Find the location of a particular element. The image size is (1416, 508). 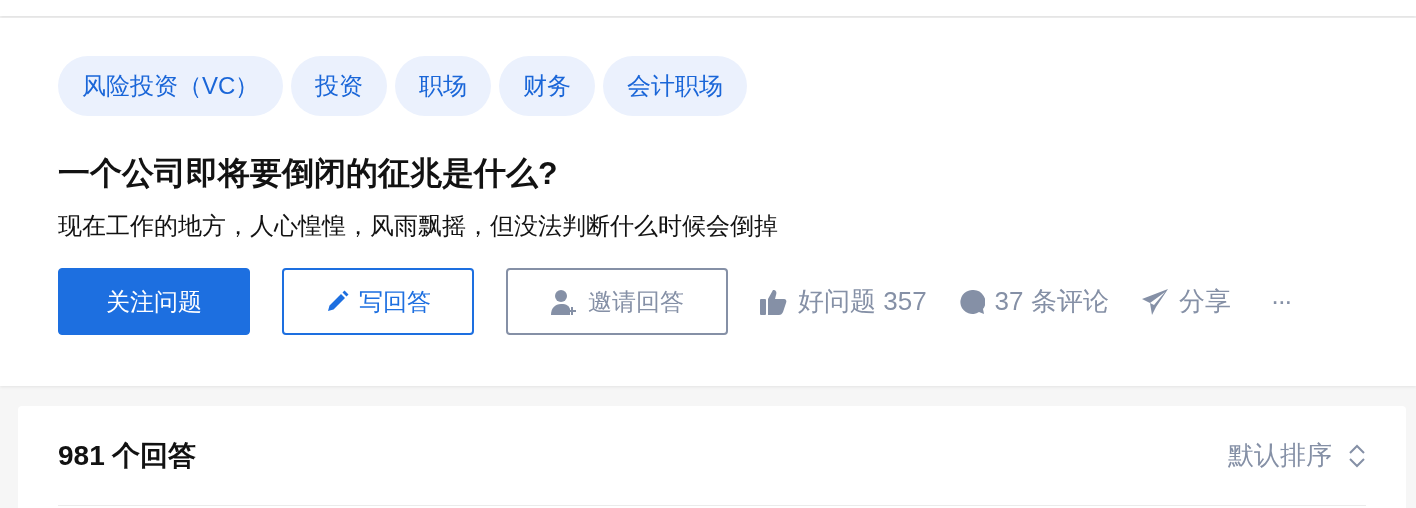

add-user-icon is located at coordinates (564, 301).